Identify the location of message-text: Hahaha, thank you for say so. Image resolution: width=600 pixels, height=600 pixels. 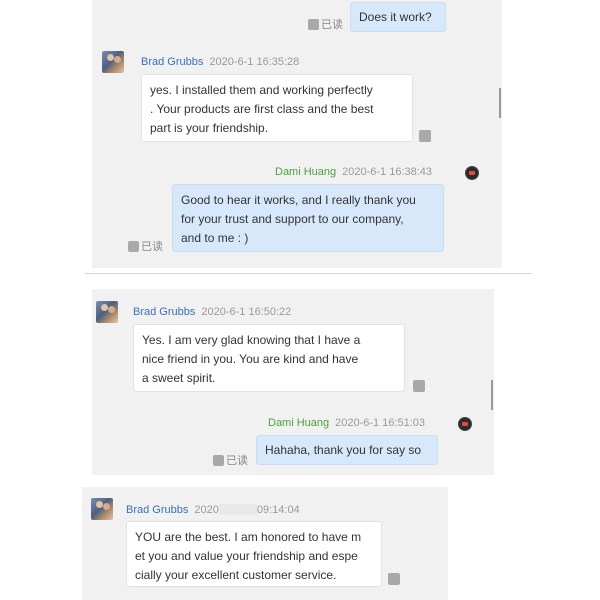
(343, 450).